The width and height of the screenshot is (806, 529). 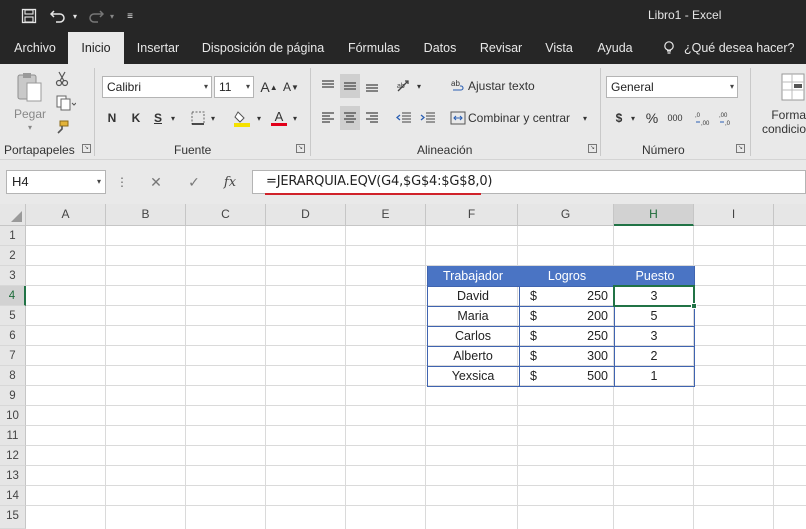 I want to click on redo-icon, so click(x=96, y=16).